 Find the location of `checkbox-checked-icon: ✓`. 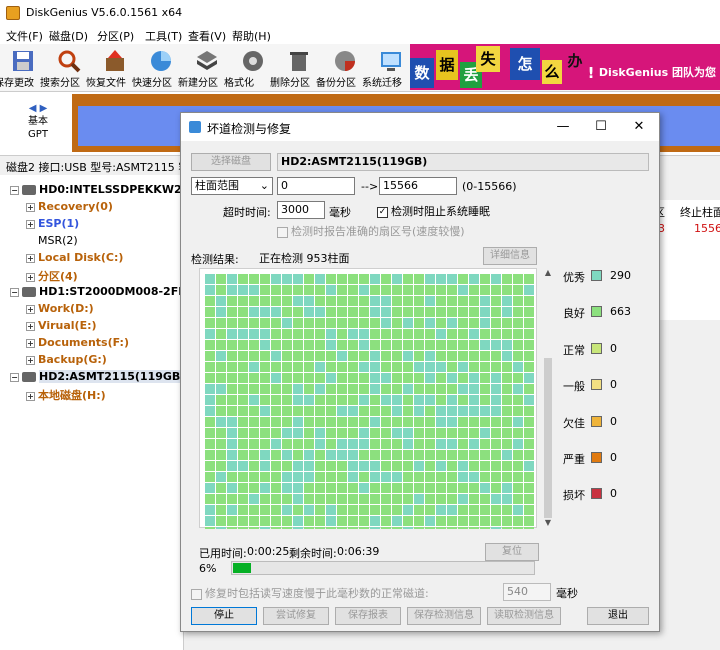

checkbox-checked-icon: ✓ is located at coordinates (382, 212).